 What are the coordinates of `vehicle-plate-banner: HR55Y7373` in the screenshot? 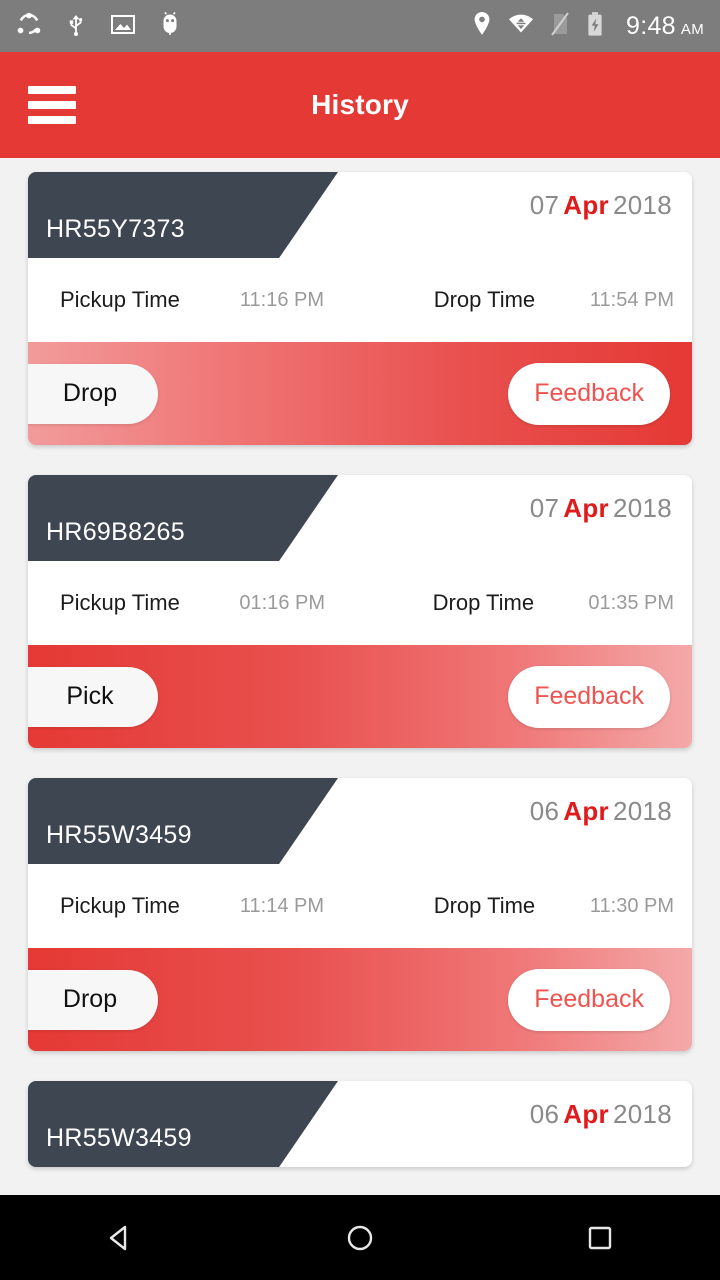 It's located at (183, 215).